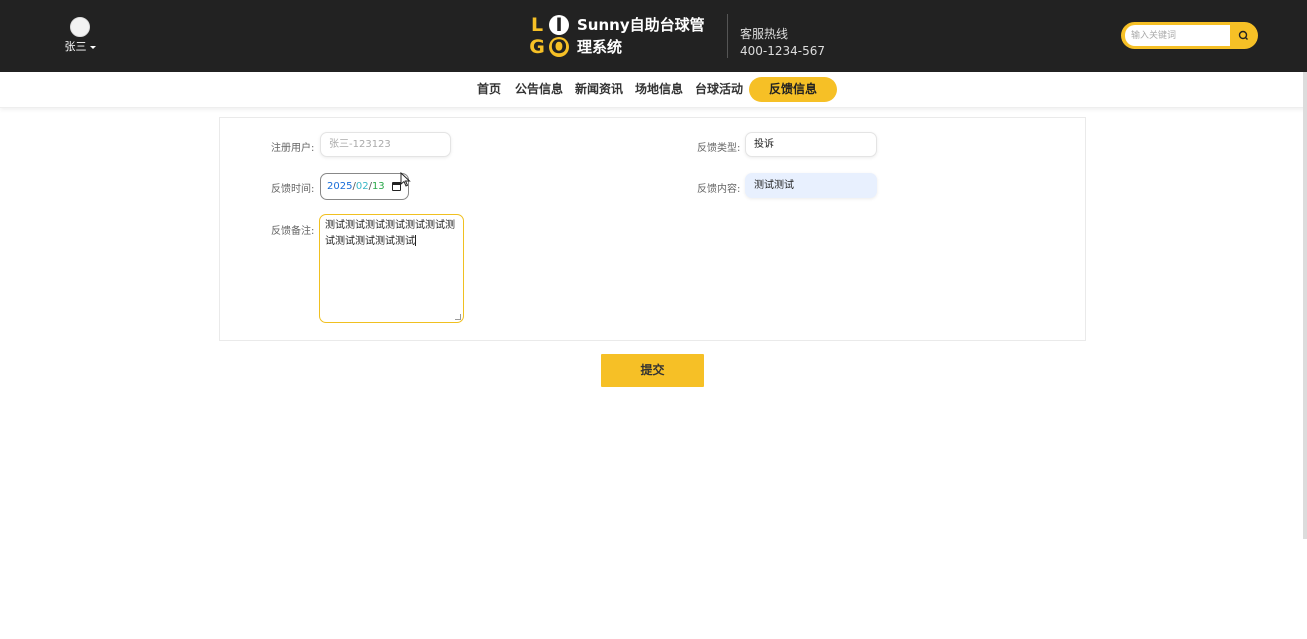 This screenshot has width=1307, height=639. I want to click on user-menu: 张三, so click(80, 35).